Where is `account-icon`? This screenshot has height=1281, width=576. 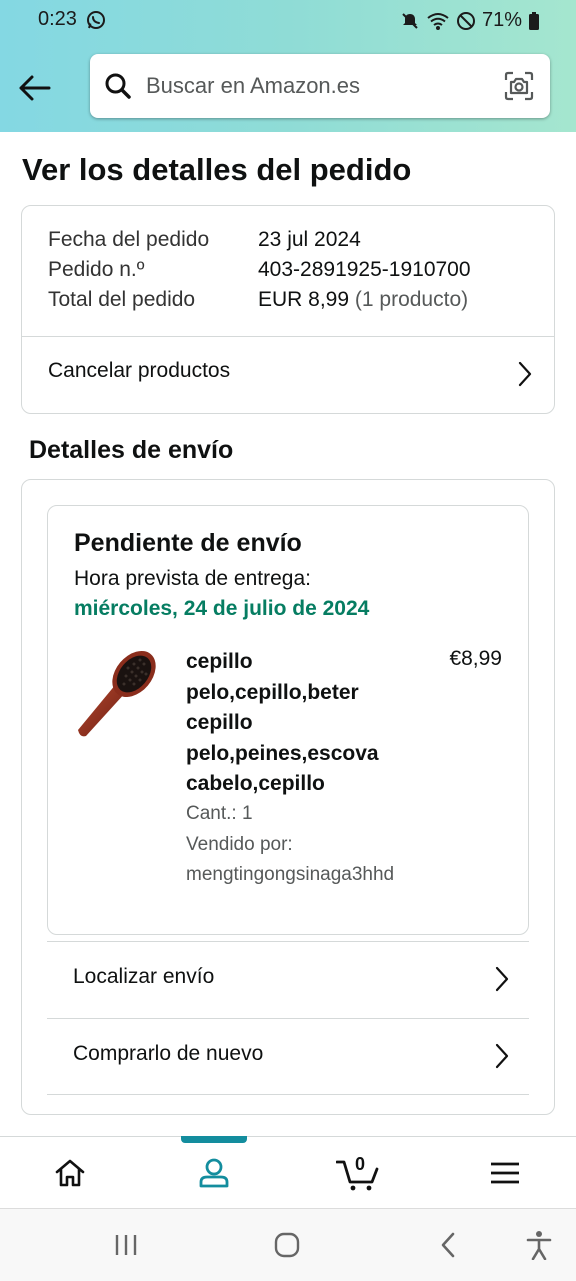
account-icon is located at coordinates (214, 1173).